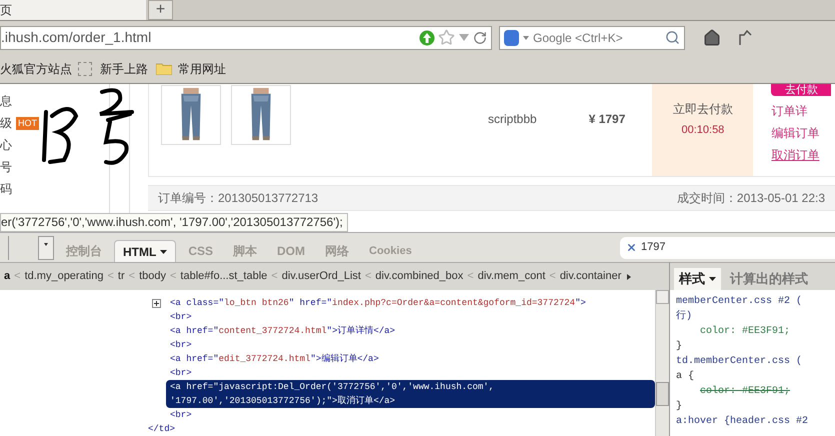  What do you see at coordinates (727, 247) in the screenshot?
I see `devtools-search-field: 1797` at bounding box center [727, 247].